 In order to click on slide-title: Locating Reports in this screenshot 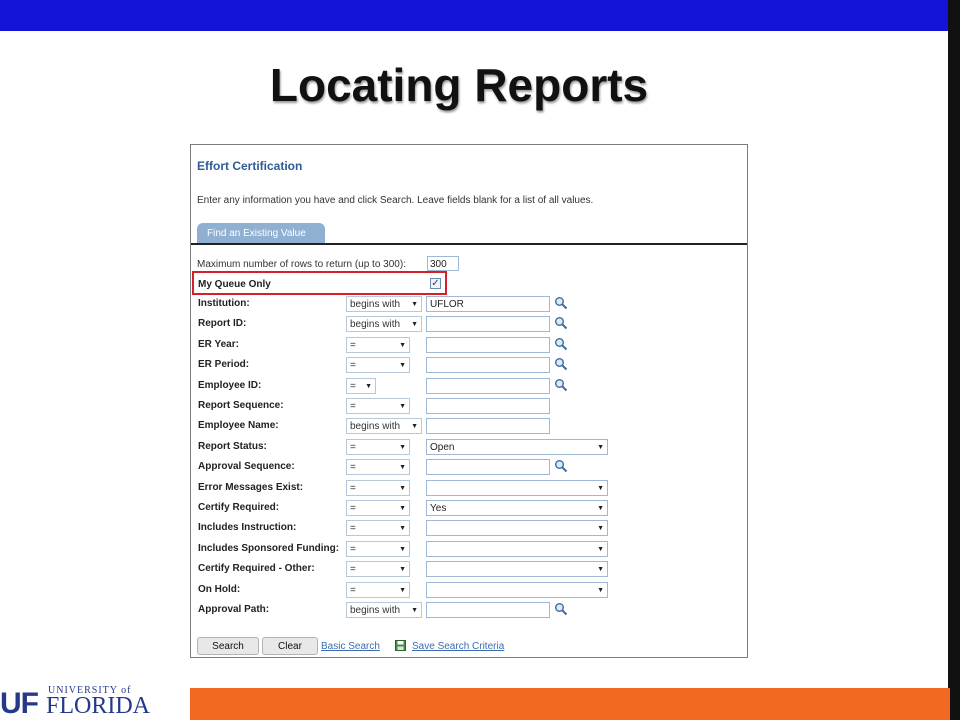, I will do `click(459, 85)`.